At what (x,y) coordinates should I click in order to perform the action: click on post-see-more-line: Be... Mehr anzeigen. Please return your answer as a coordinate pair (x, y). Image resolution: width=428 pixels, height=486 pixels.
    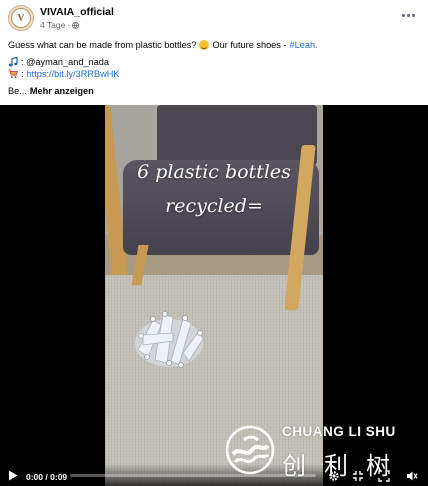
    Looking at the image, I should click on (51, 91).